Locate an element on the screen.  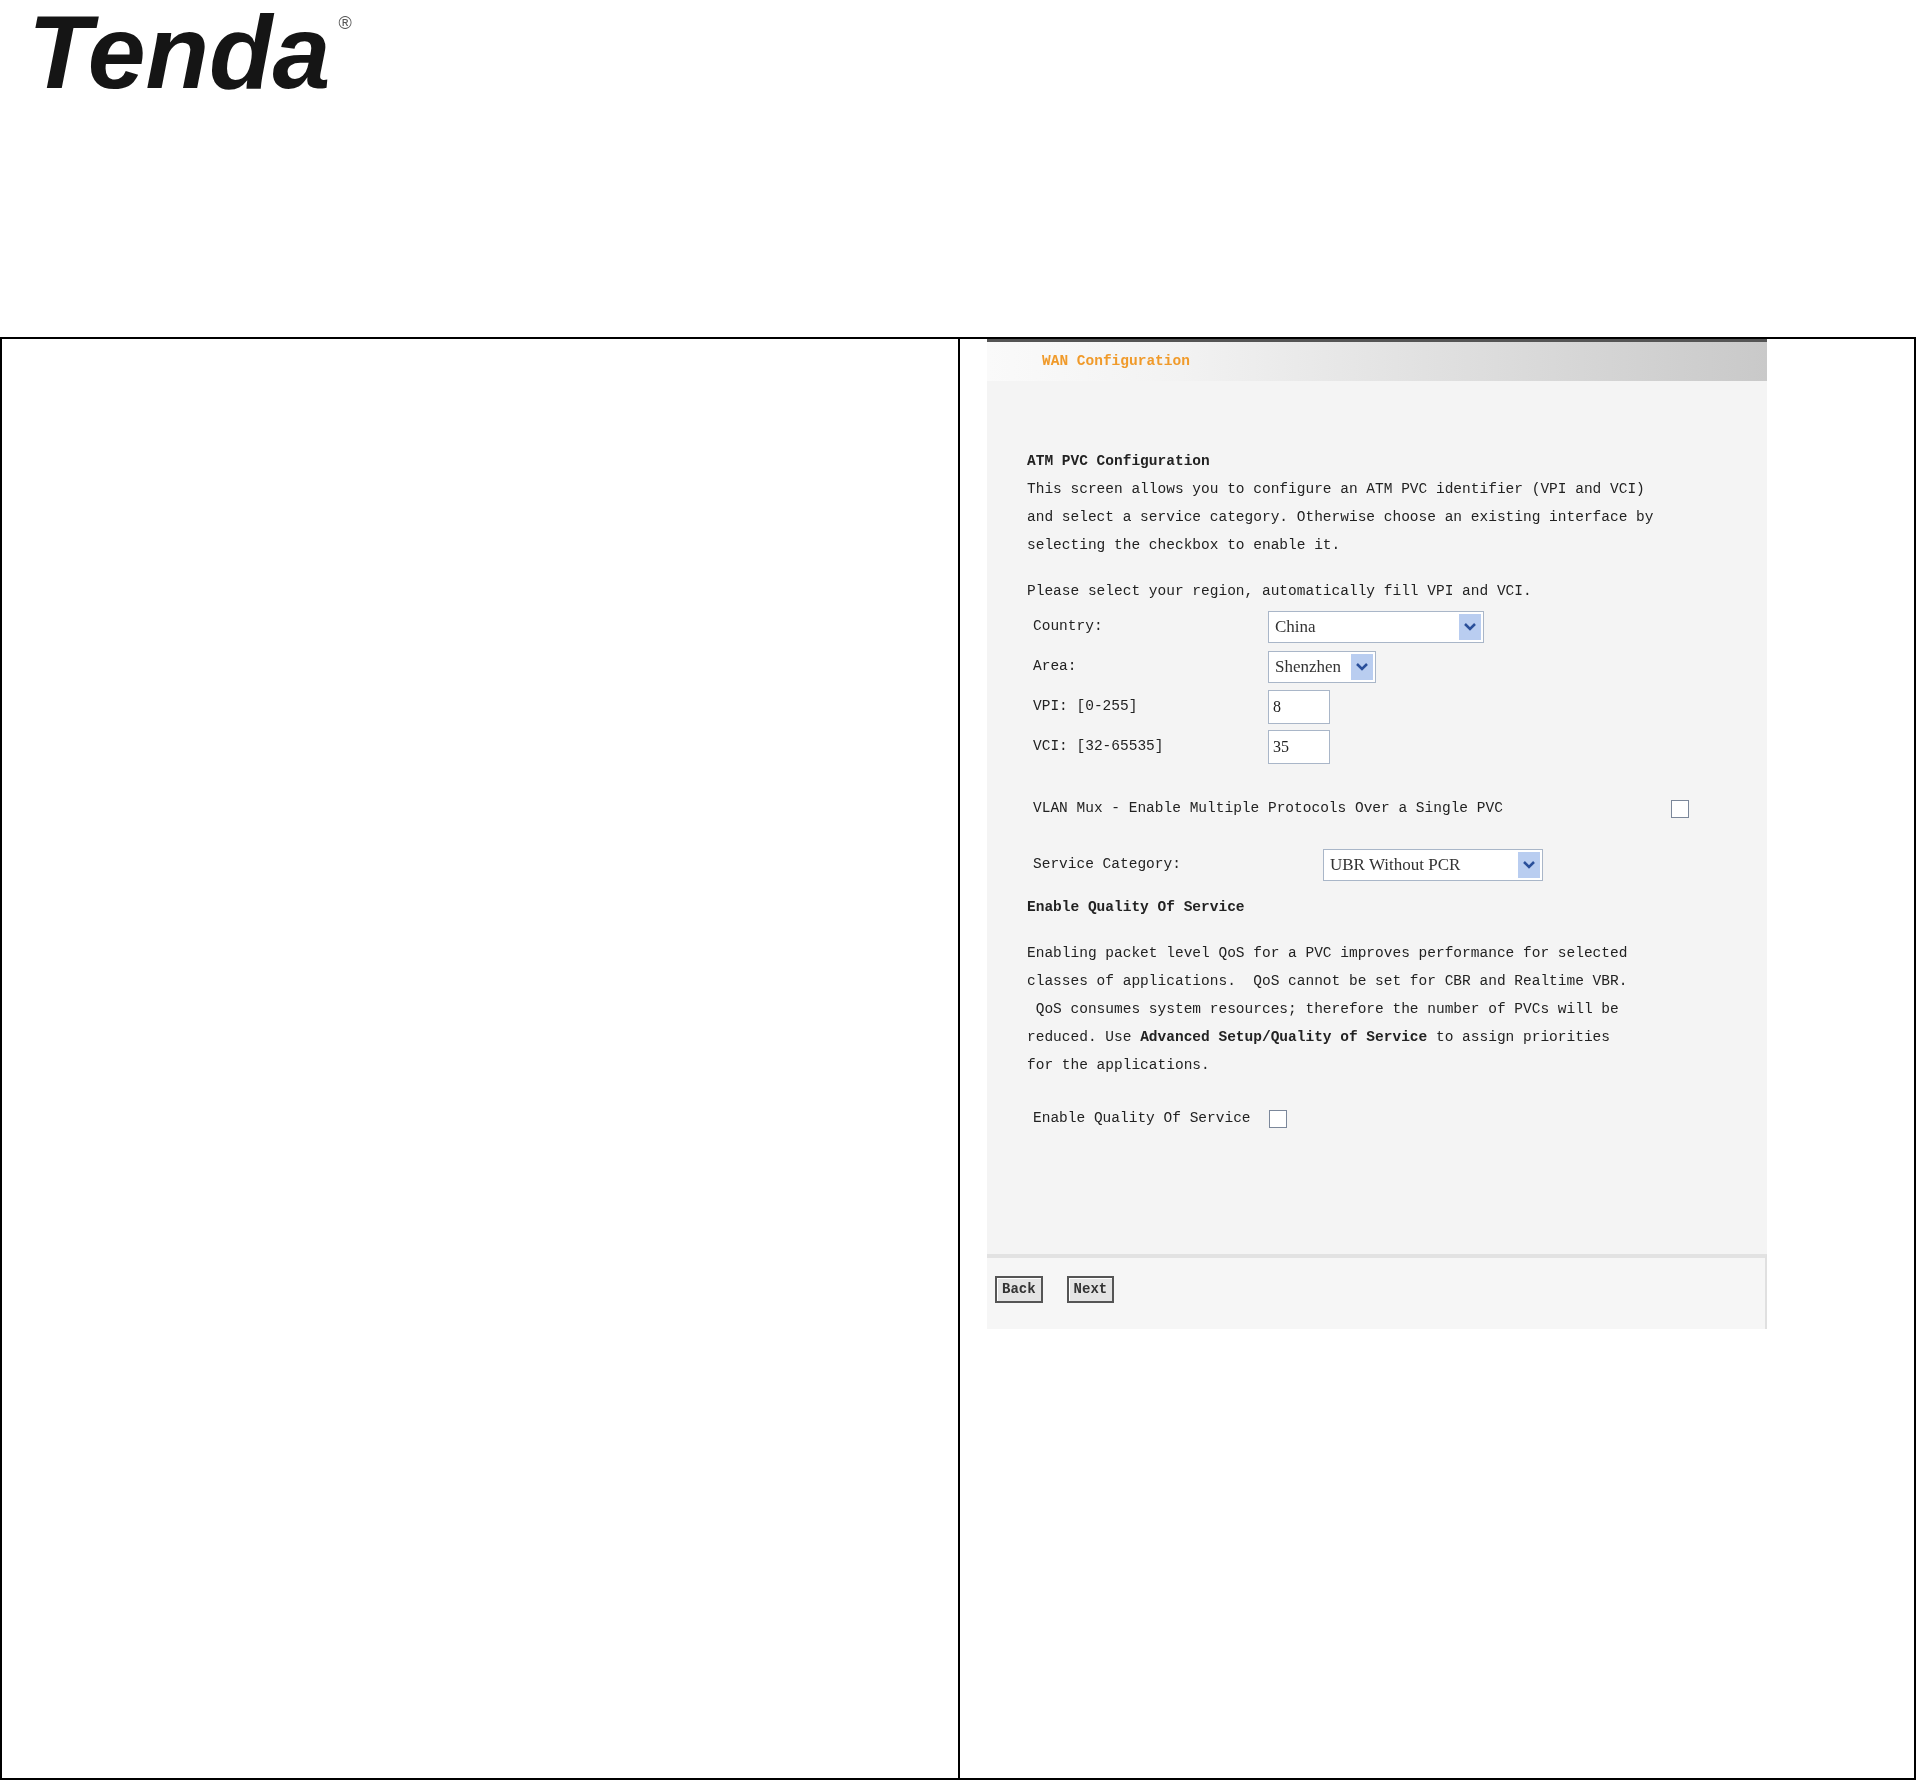
page-title: WAN Configuration is located at coordinates (1116, 361).